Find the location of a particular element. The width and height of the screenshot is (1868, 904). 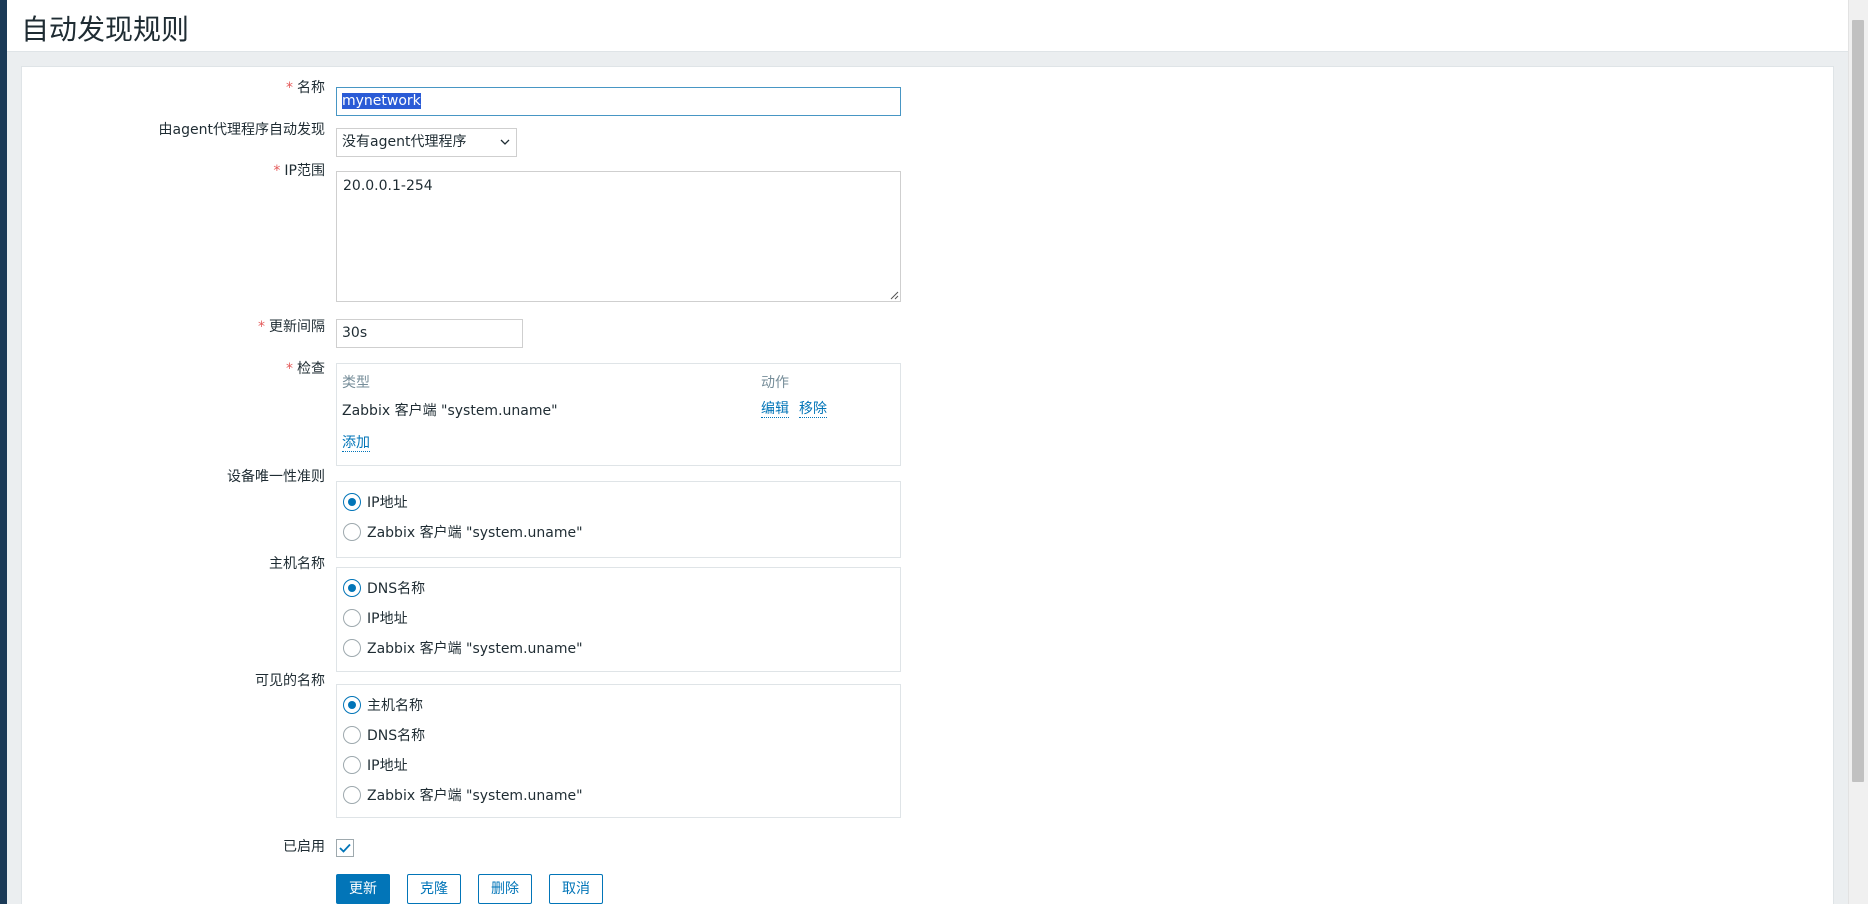

check-type-cell: Zabbix 客户端 "system.uname" is located at coordinates (450, 411).